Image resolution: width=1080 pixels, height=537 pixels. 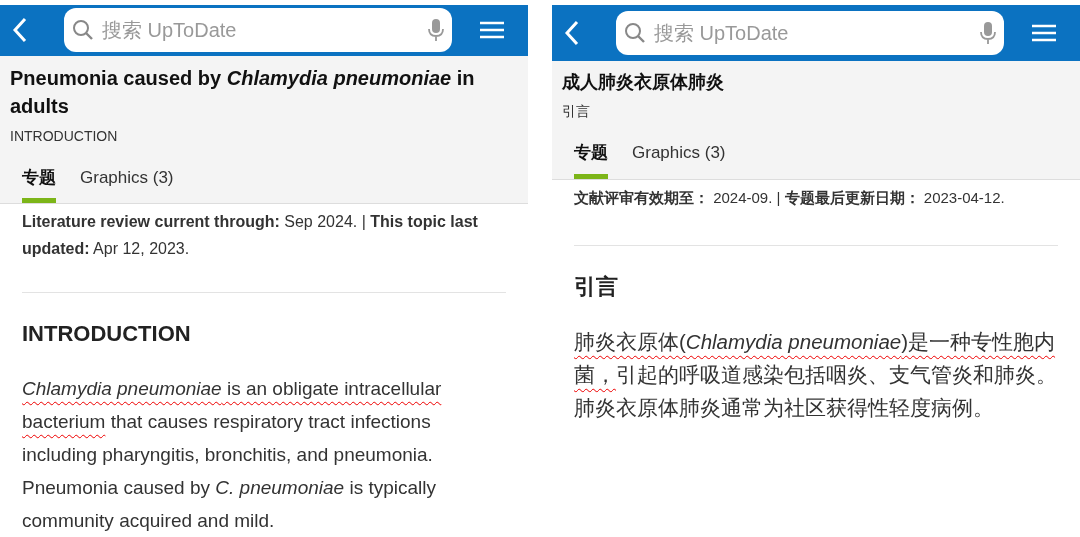 I want to click on body-paragraph: Chlamydia pneumoniae is an obligate intracellular bacterium that causes respiratory tract infections including pharyngitis, bronchitis, and pneumonia. Pneumonia caused by C. pneumoniae is typically community acquired and mild., so click(x=232, y=455).